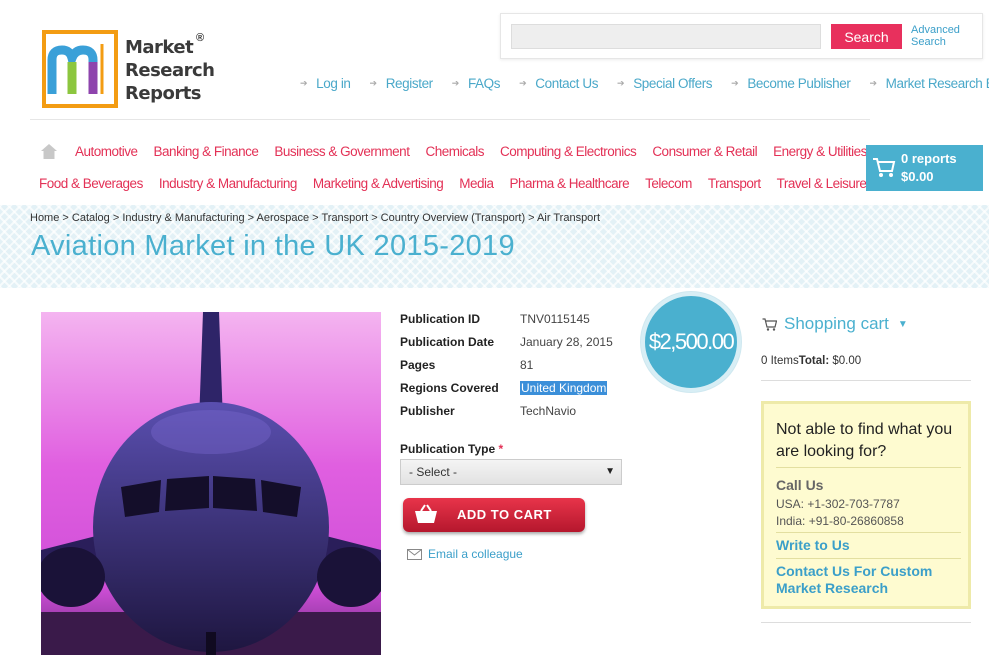 Image resolution: width=989 pixels, height=655 pixels. What do you see at coordinates (548, 411) in the screenshot?
I see `publisher-value: TechNavio` at bounding box center [548, 411].